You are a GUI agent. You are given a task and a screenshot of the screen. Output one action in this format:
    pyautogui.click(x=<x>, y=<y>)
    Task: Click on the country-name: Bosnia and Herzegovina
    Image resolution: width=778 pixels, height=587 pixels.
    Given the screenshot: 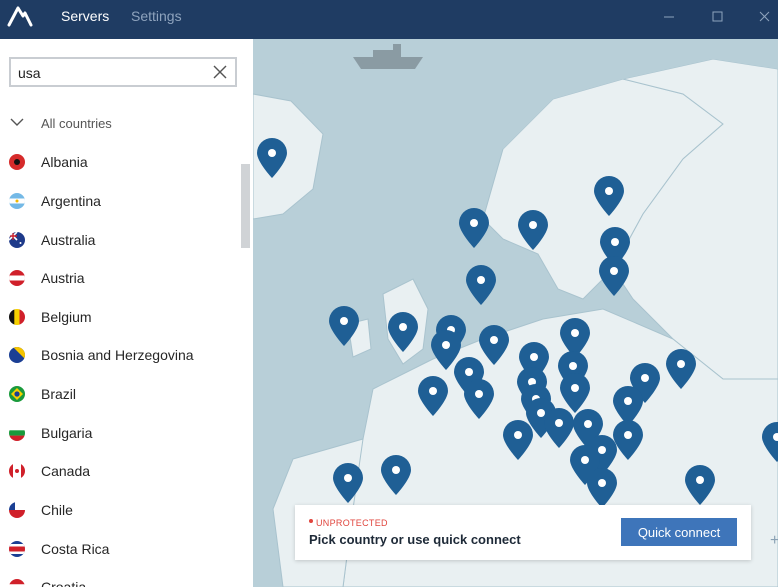 What is the action you would take?
    pyautogui.click(x=117, y=355)
    